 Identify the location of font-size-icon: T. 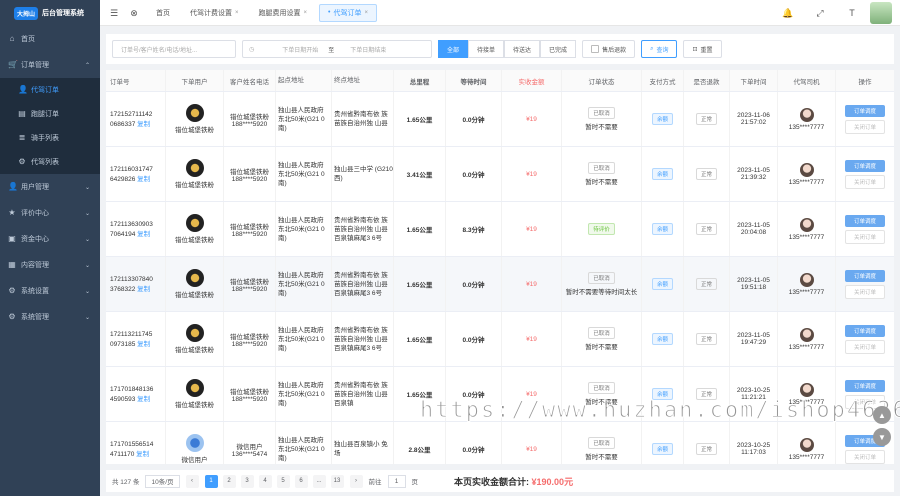
(852, 13).